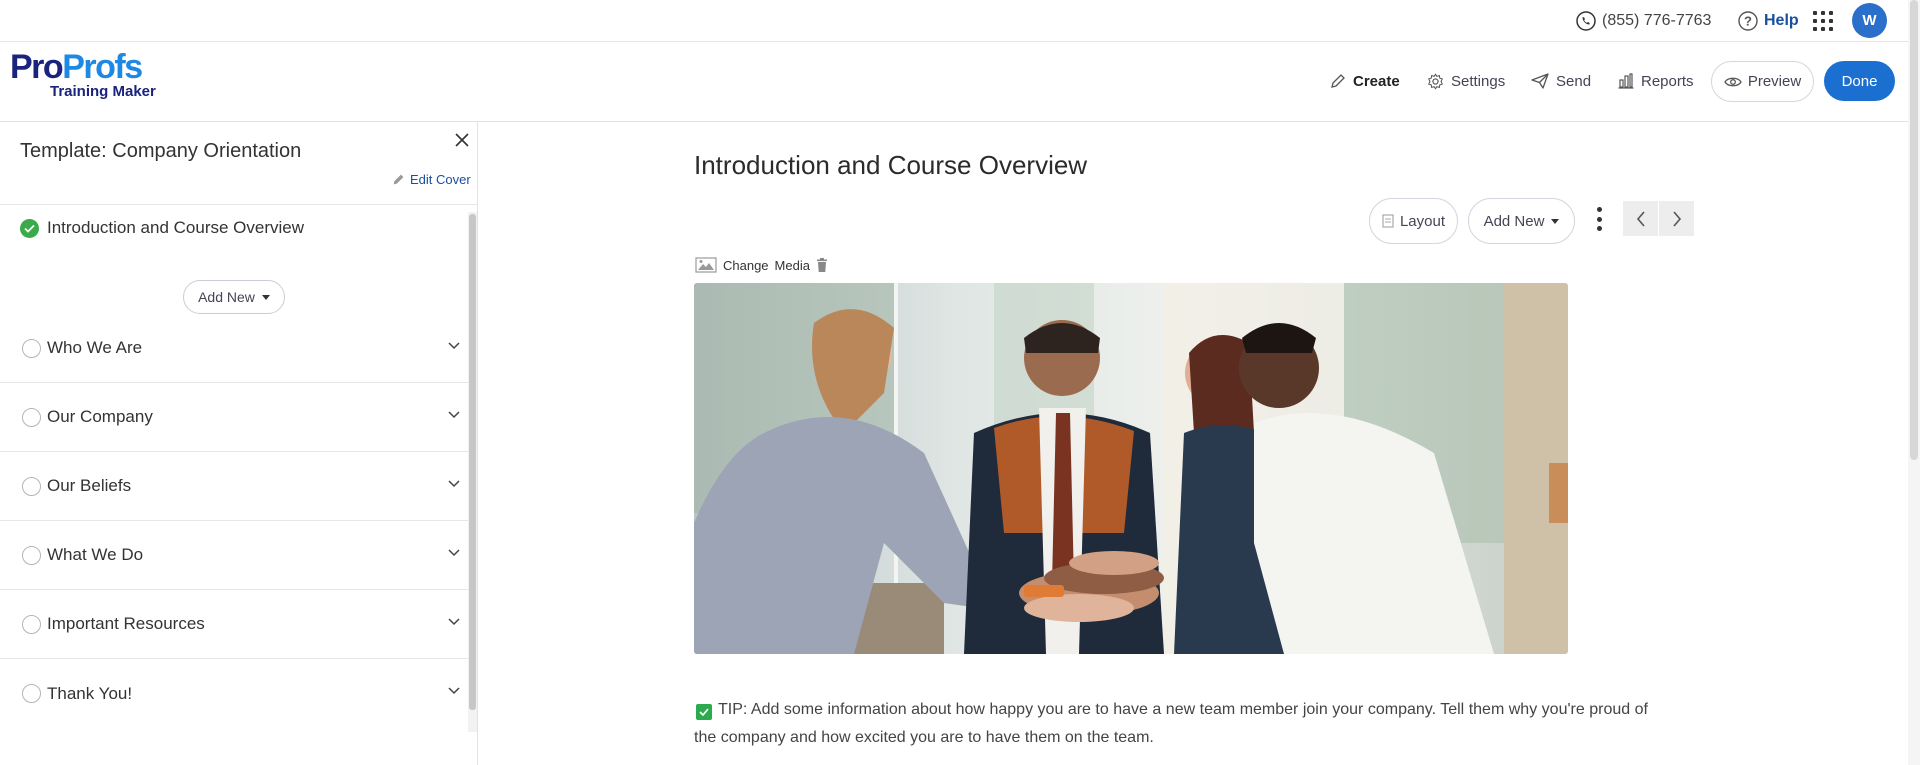 The image size is (1920, 765). I want to click on sidebar-item-label: Introduction and Course Overview, so click(176, 227).